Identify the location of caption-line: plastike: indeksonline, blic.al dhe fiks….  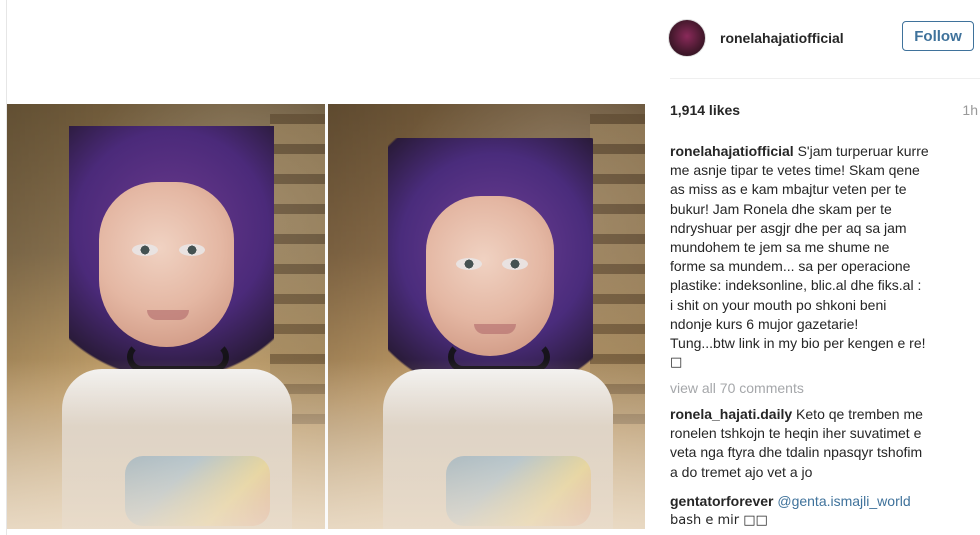
(796, 285).